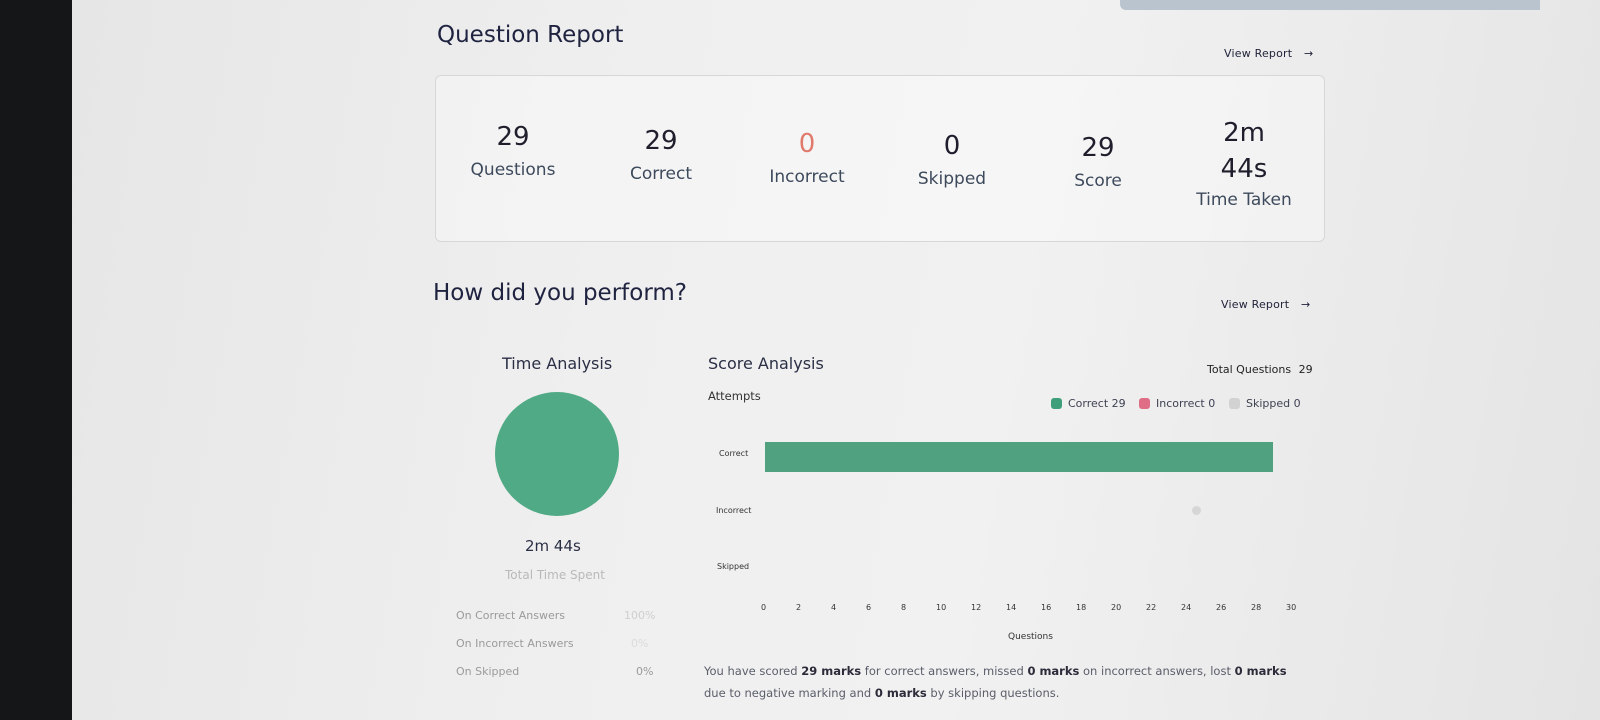 The height and width of the screenshot is (720, 1600). Describe the element at coordinates (1244, 169) in the screenshot. I see `stat-value-line2: 44s` at that location.